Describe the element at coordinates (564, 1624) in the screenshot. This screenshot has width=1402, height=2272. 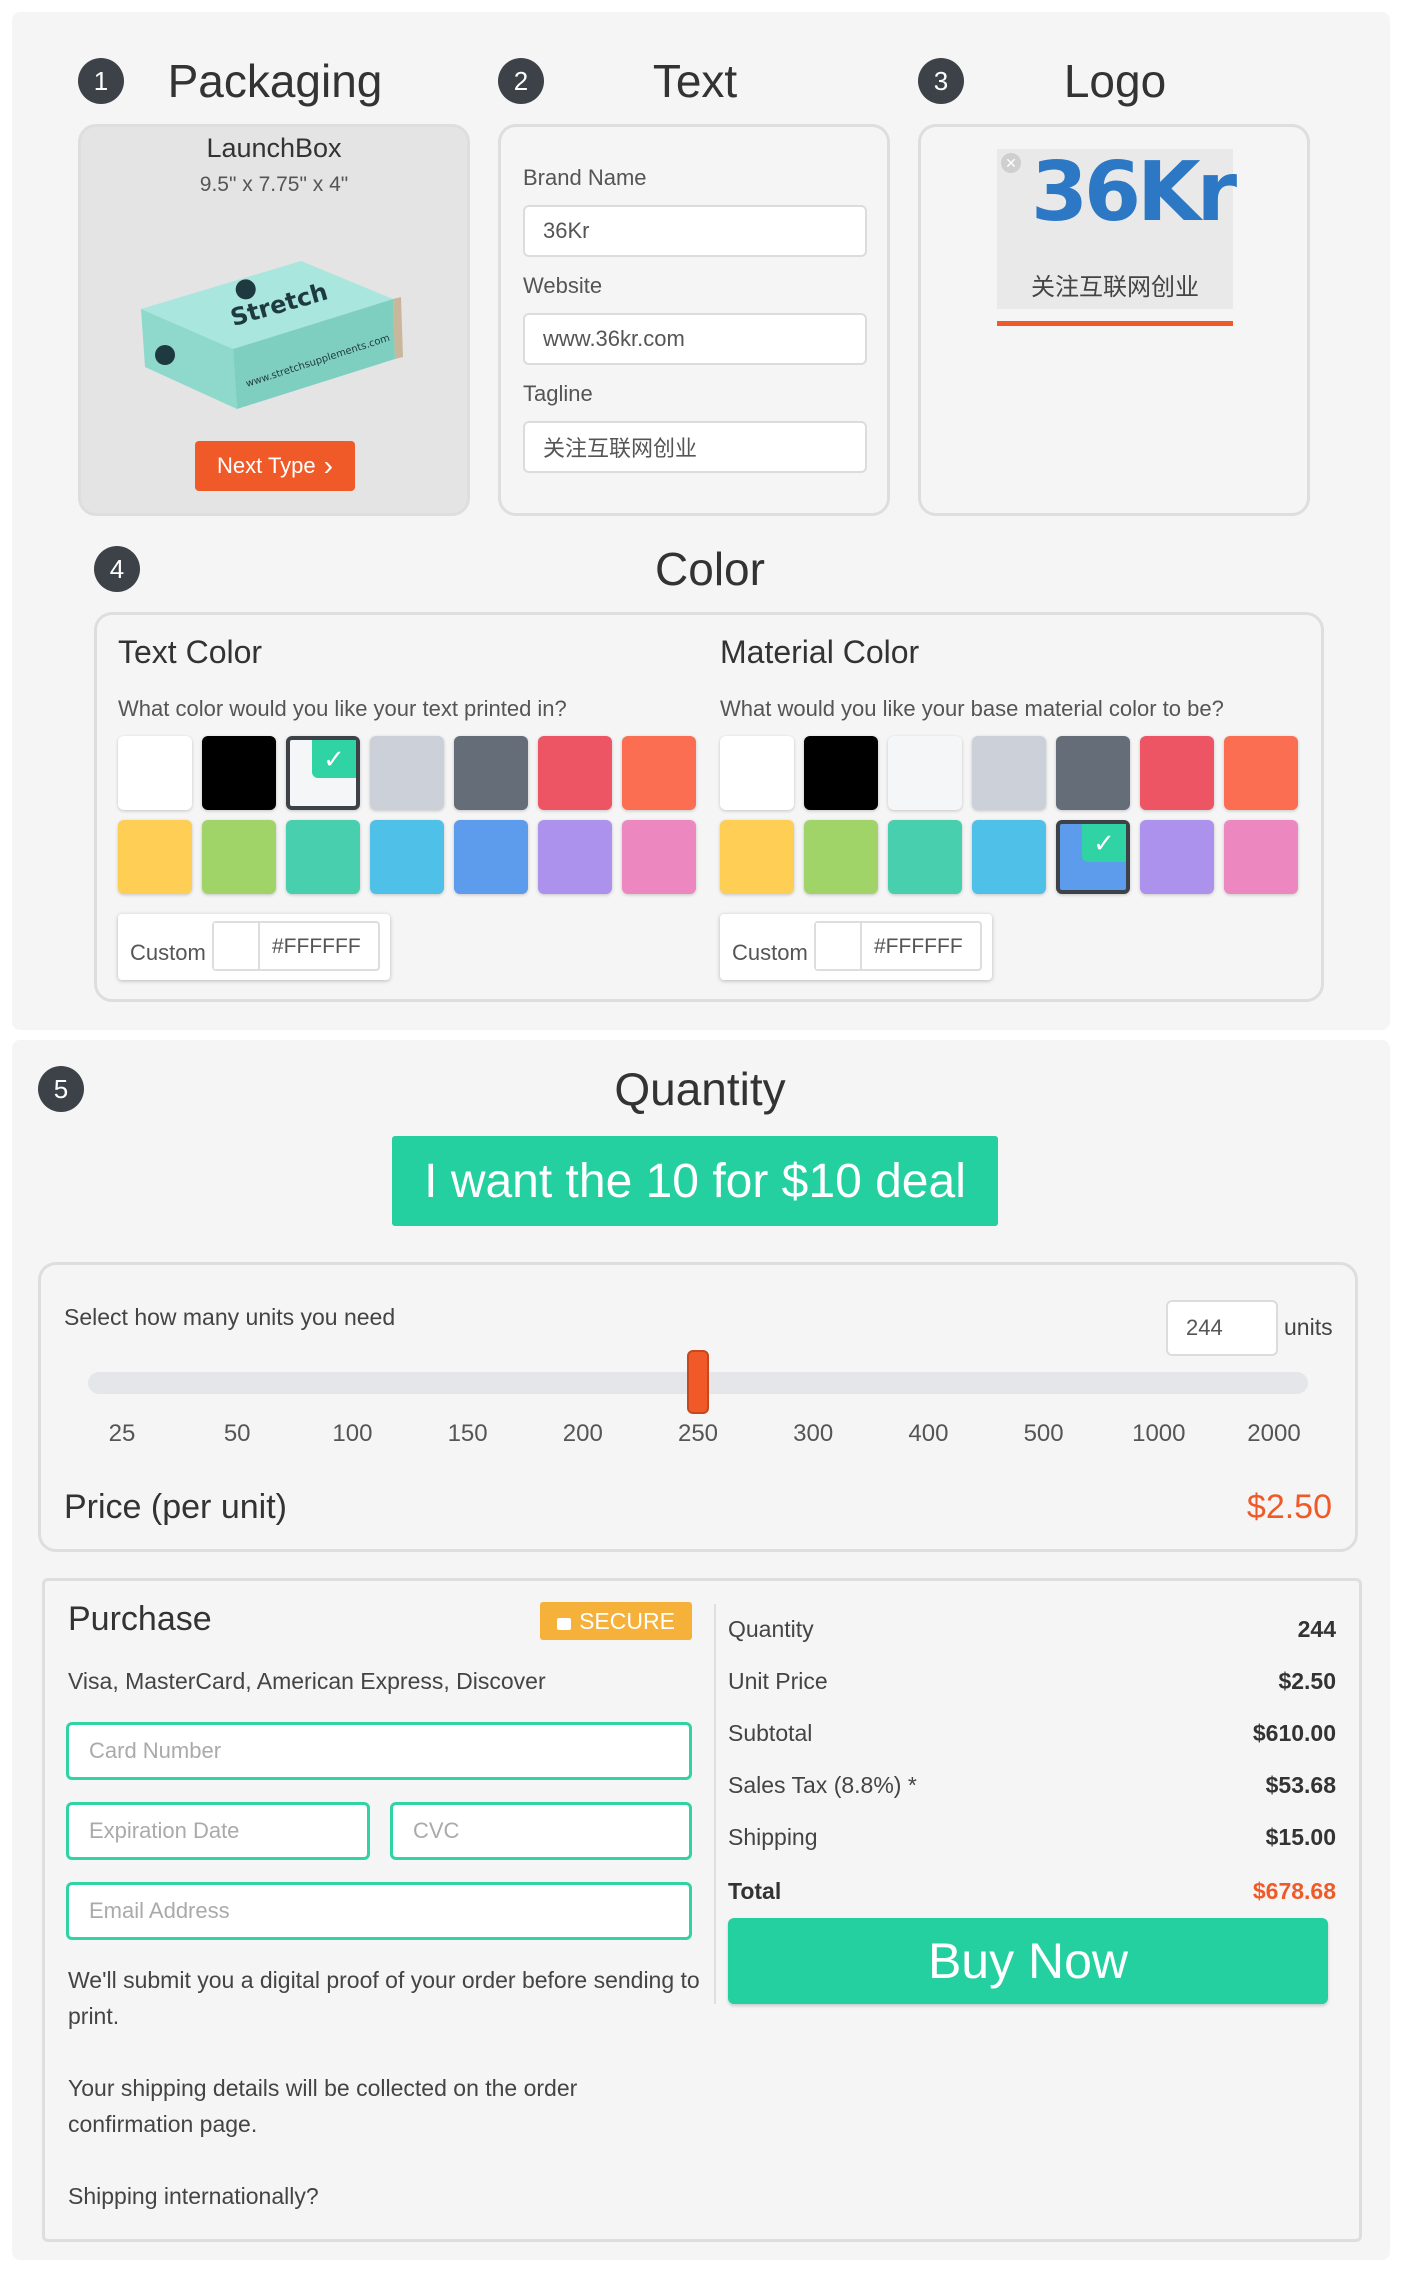
I see `lock-icon` at that location.